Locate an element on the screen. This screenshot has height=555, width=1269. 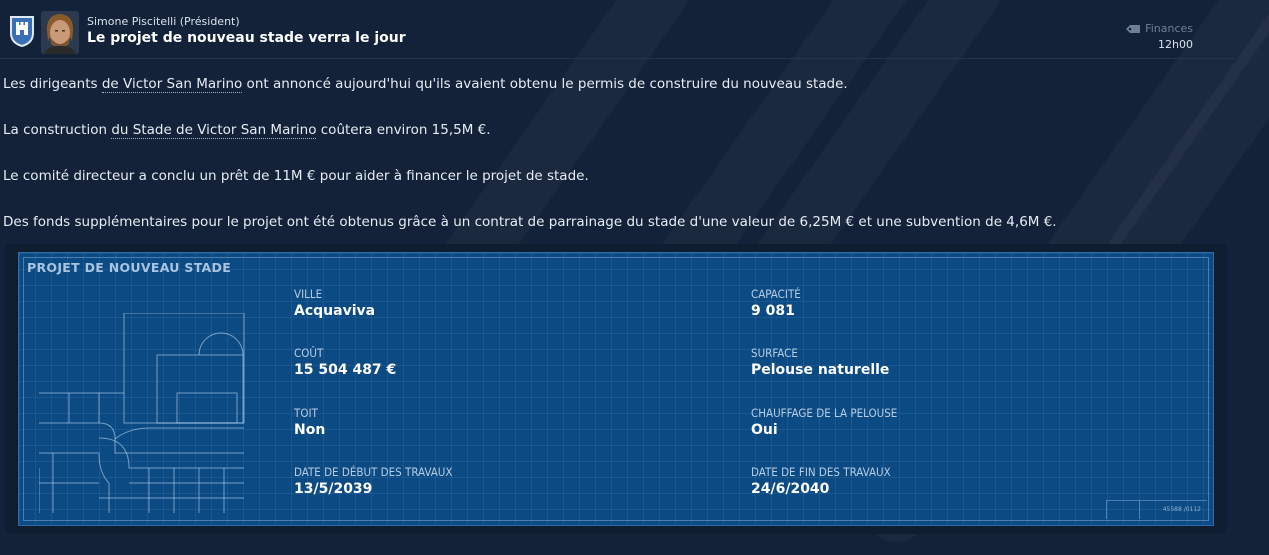
surface-label: SURFACE is located at coordinates (774, 353).